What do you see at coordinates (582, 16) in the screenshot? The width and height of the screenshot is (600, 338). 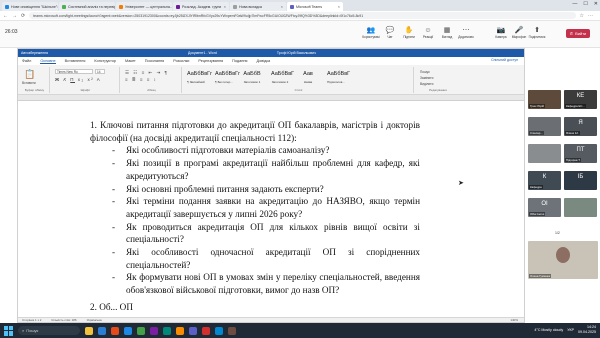 I see `star-icon: ☆` at bounding box center [582, 16].